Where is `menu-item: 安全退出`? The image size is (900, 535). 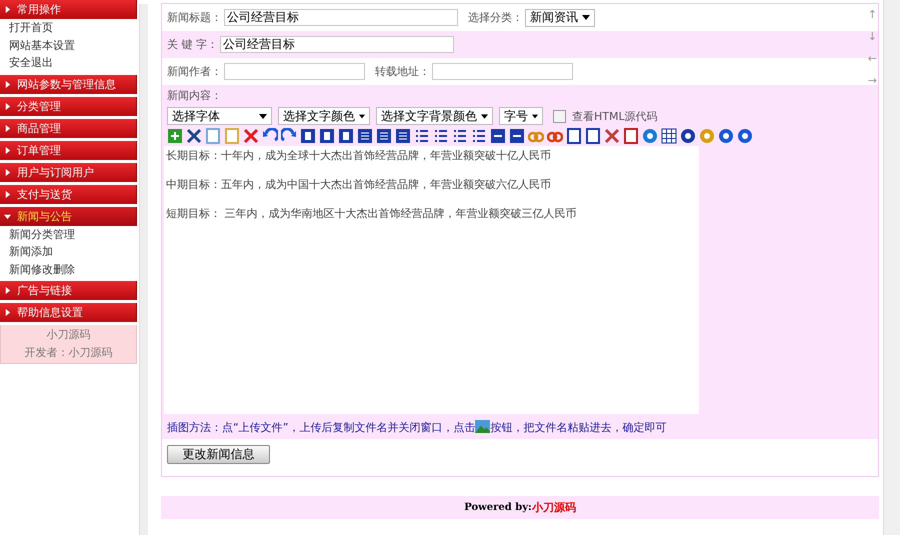 menu-item: 安全退出 is located at coordinates (73, 63).